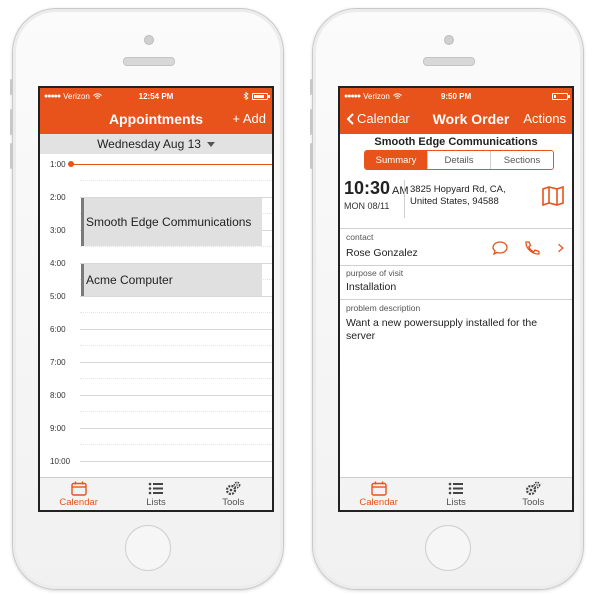 This screenshot has height=595, width=600. What do you see at coordinates (456, 247) in the screenshot?
I see `contact-field: contact Rose Gonzalez` at bounding box center [456, 247].